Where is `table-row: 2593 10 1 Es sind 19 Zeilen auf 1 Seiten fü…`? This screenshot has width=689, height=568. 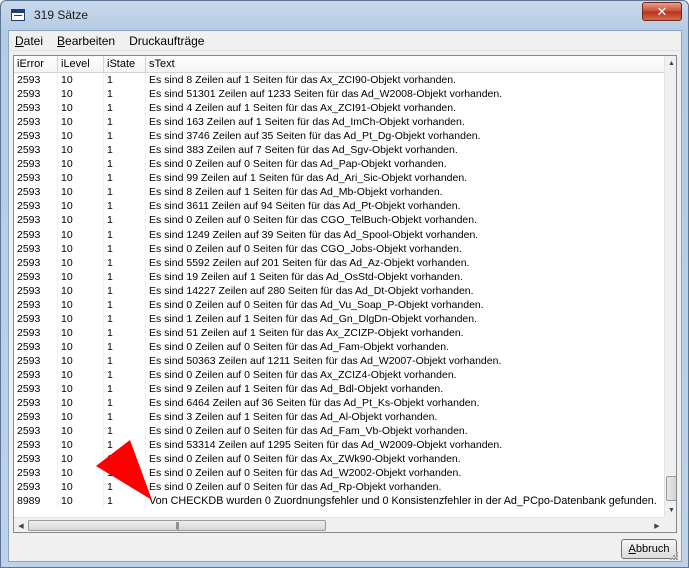 table-row: 2593 10 1 Es sind 19 Zeilen auf 1 Seiten fü… is located at coordinates (339, 276).